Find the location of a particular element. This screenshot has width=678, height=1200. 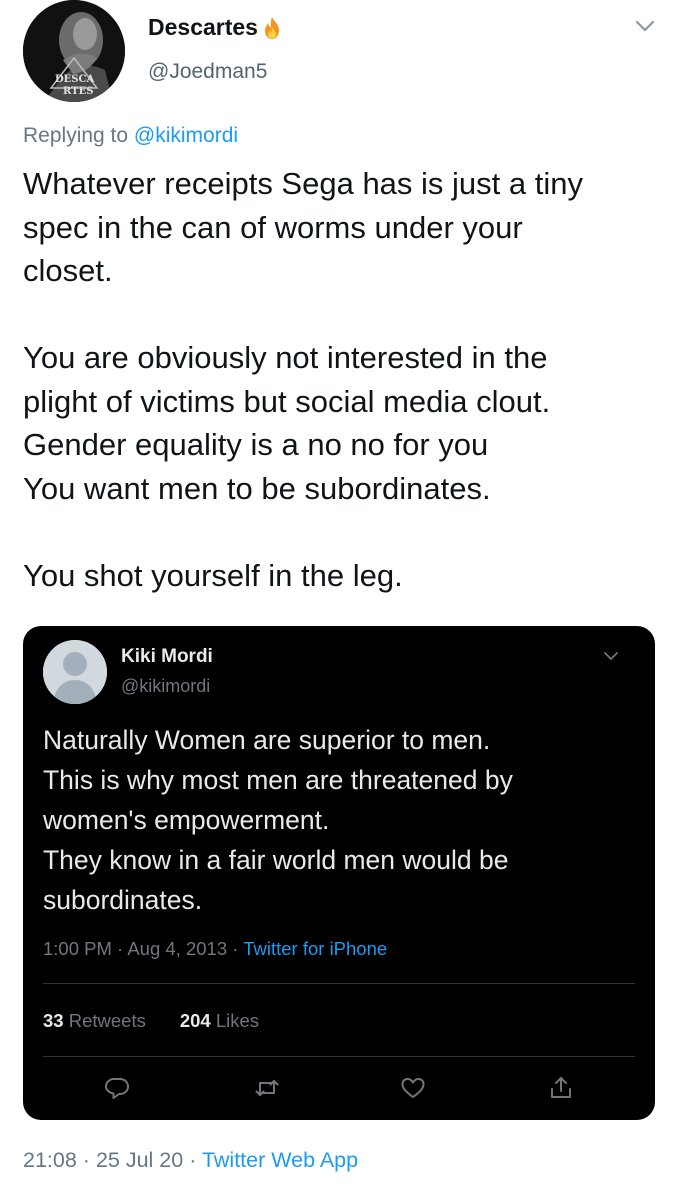

fire-icon is located at coordinates (272, 28).